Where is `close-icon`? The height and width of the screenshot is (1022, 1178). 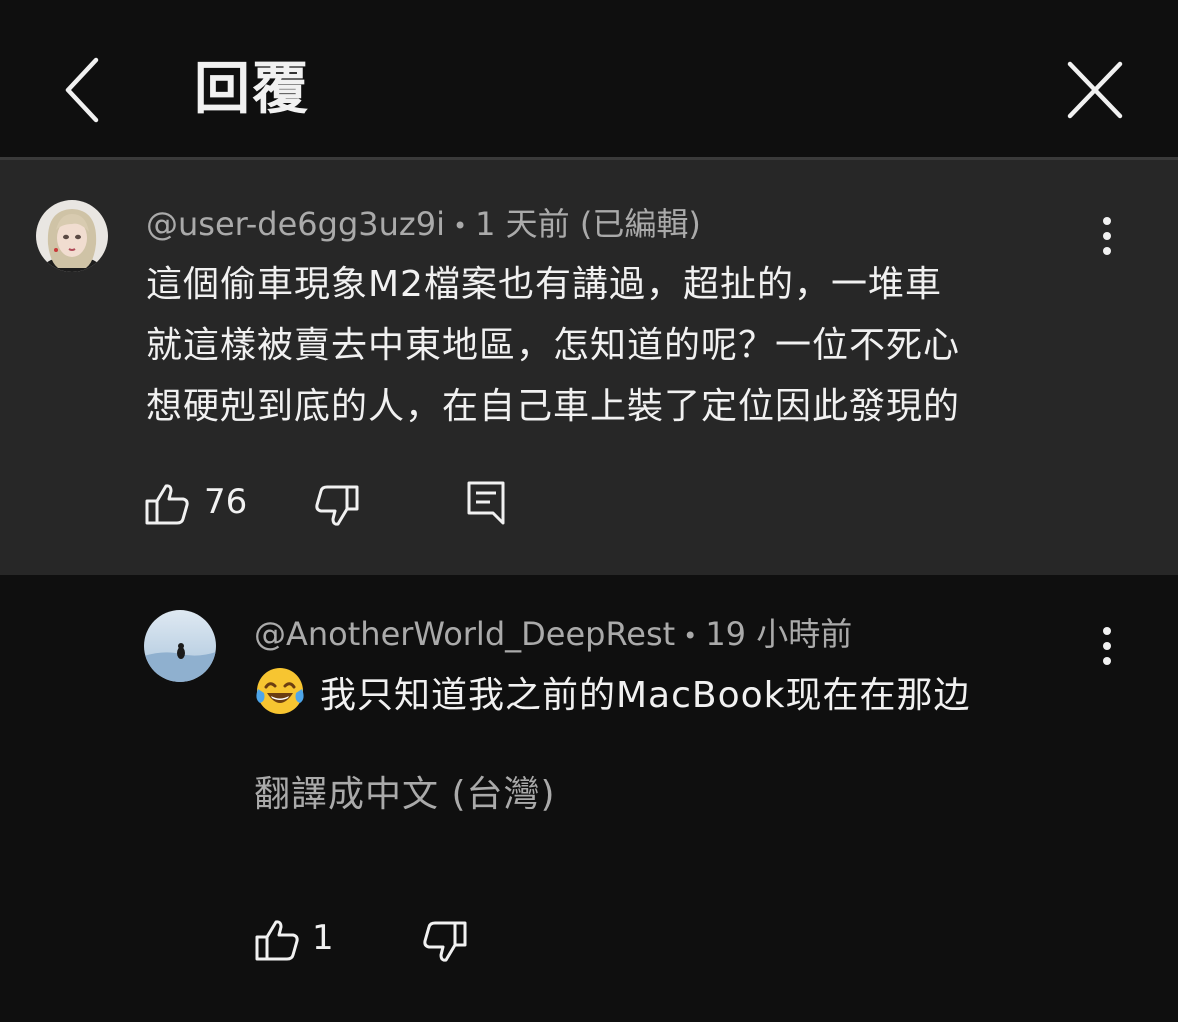 close-icon is located at coordinates (1095, 90).